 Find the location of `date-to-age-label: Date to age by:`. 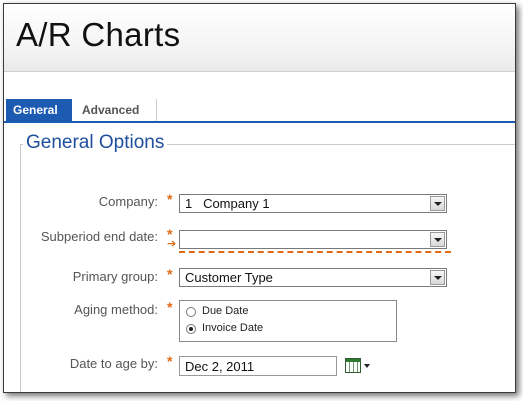

date-to-age-label: Date to age by: is located at coordinates (113, 363).